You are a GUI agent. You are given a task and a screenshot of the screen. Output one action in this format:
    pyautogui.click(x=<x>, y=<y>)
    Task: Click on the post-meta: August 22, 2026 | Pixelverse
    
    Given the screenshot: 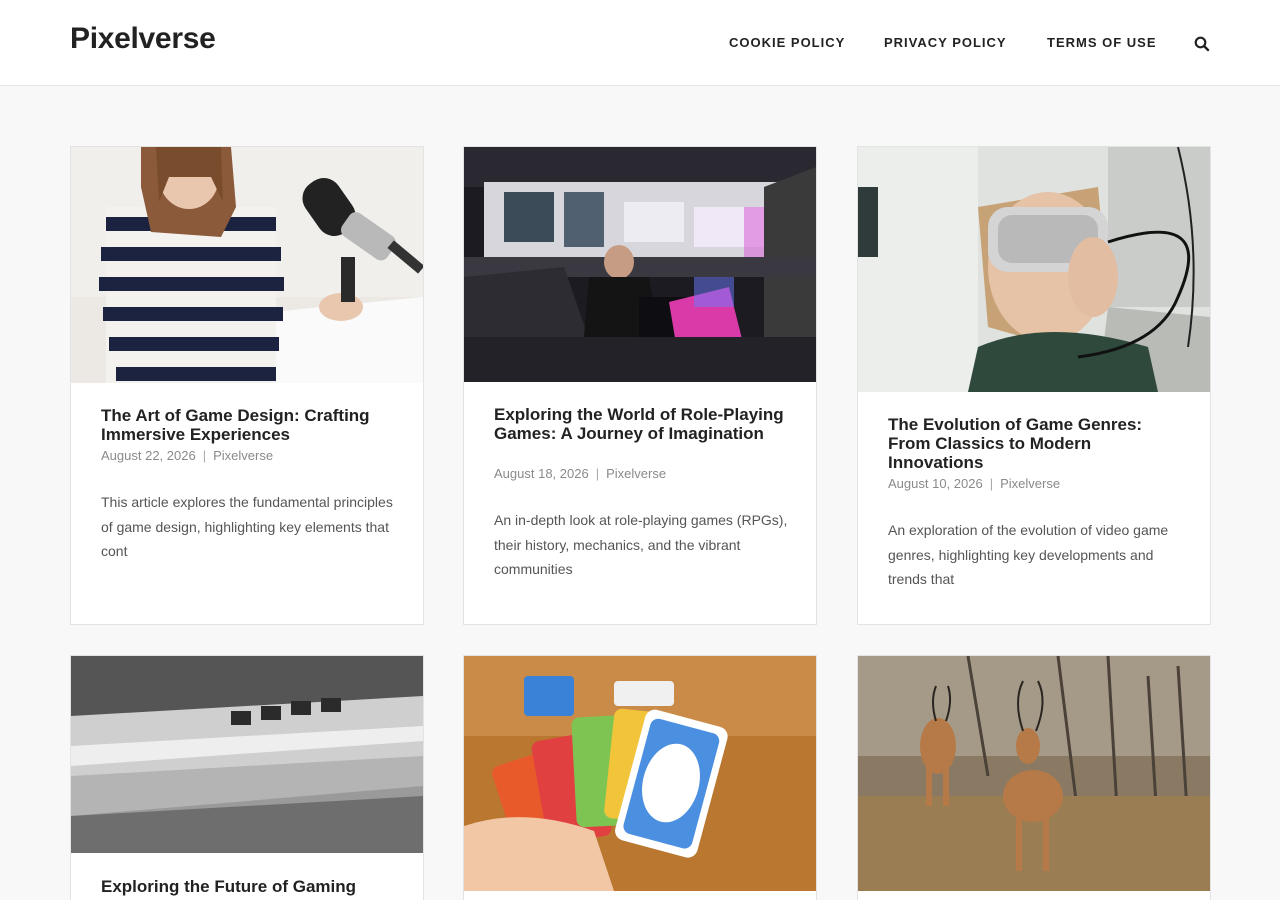 What is the action you would take?
    pyautogui.click(x=187, y=455)
    